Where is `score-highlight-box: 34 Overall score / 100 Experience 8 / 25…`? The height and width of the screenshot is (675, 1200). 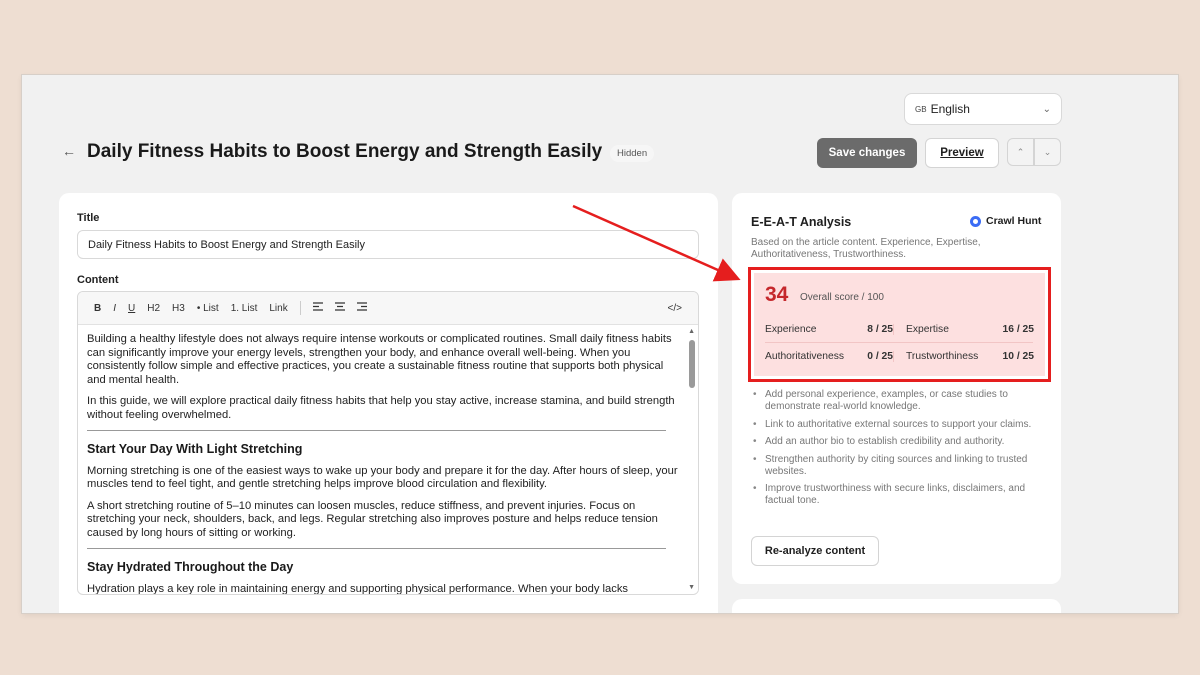 score-highlight-box: 34 Overall score / 100 Experience 8 / 25… is located at coordinates (899, 324).